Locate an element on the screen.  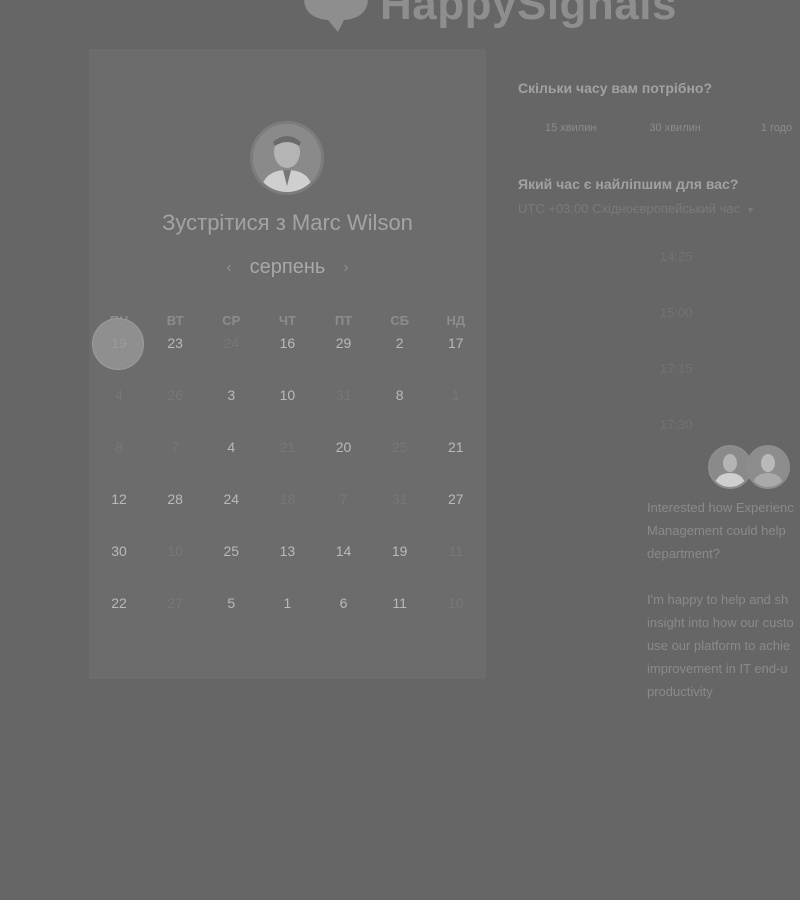
month-label: серпень is located at coordinates (287, 267).